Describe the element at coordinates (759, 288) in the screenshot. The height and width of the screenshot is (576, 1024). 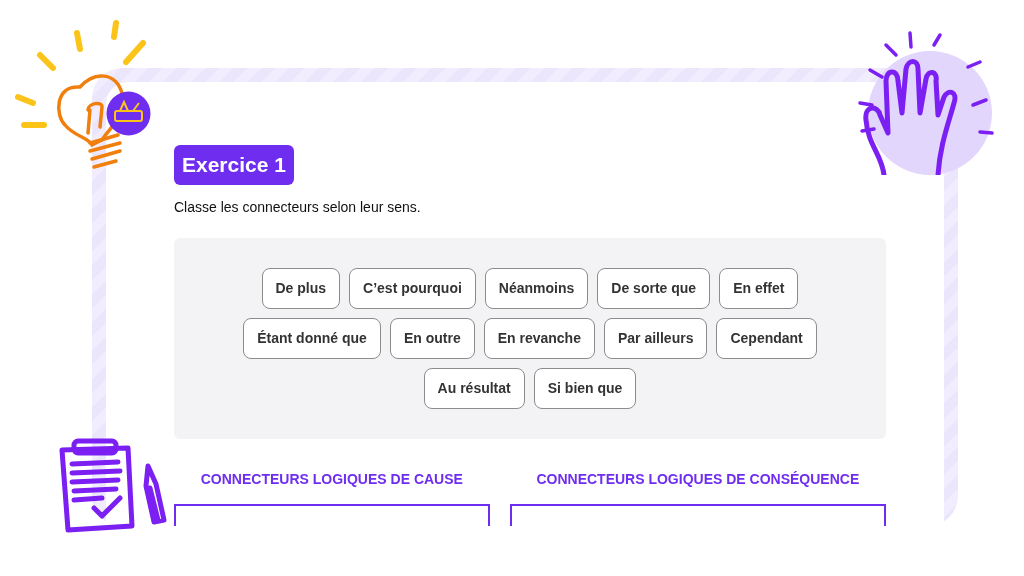
I see `connector-chip: En effet` at that location.